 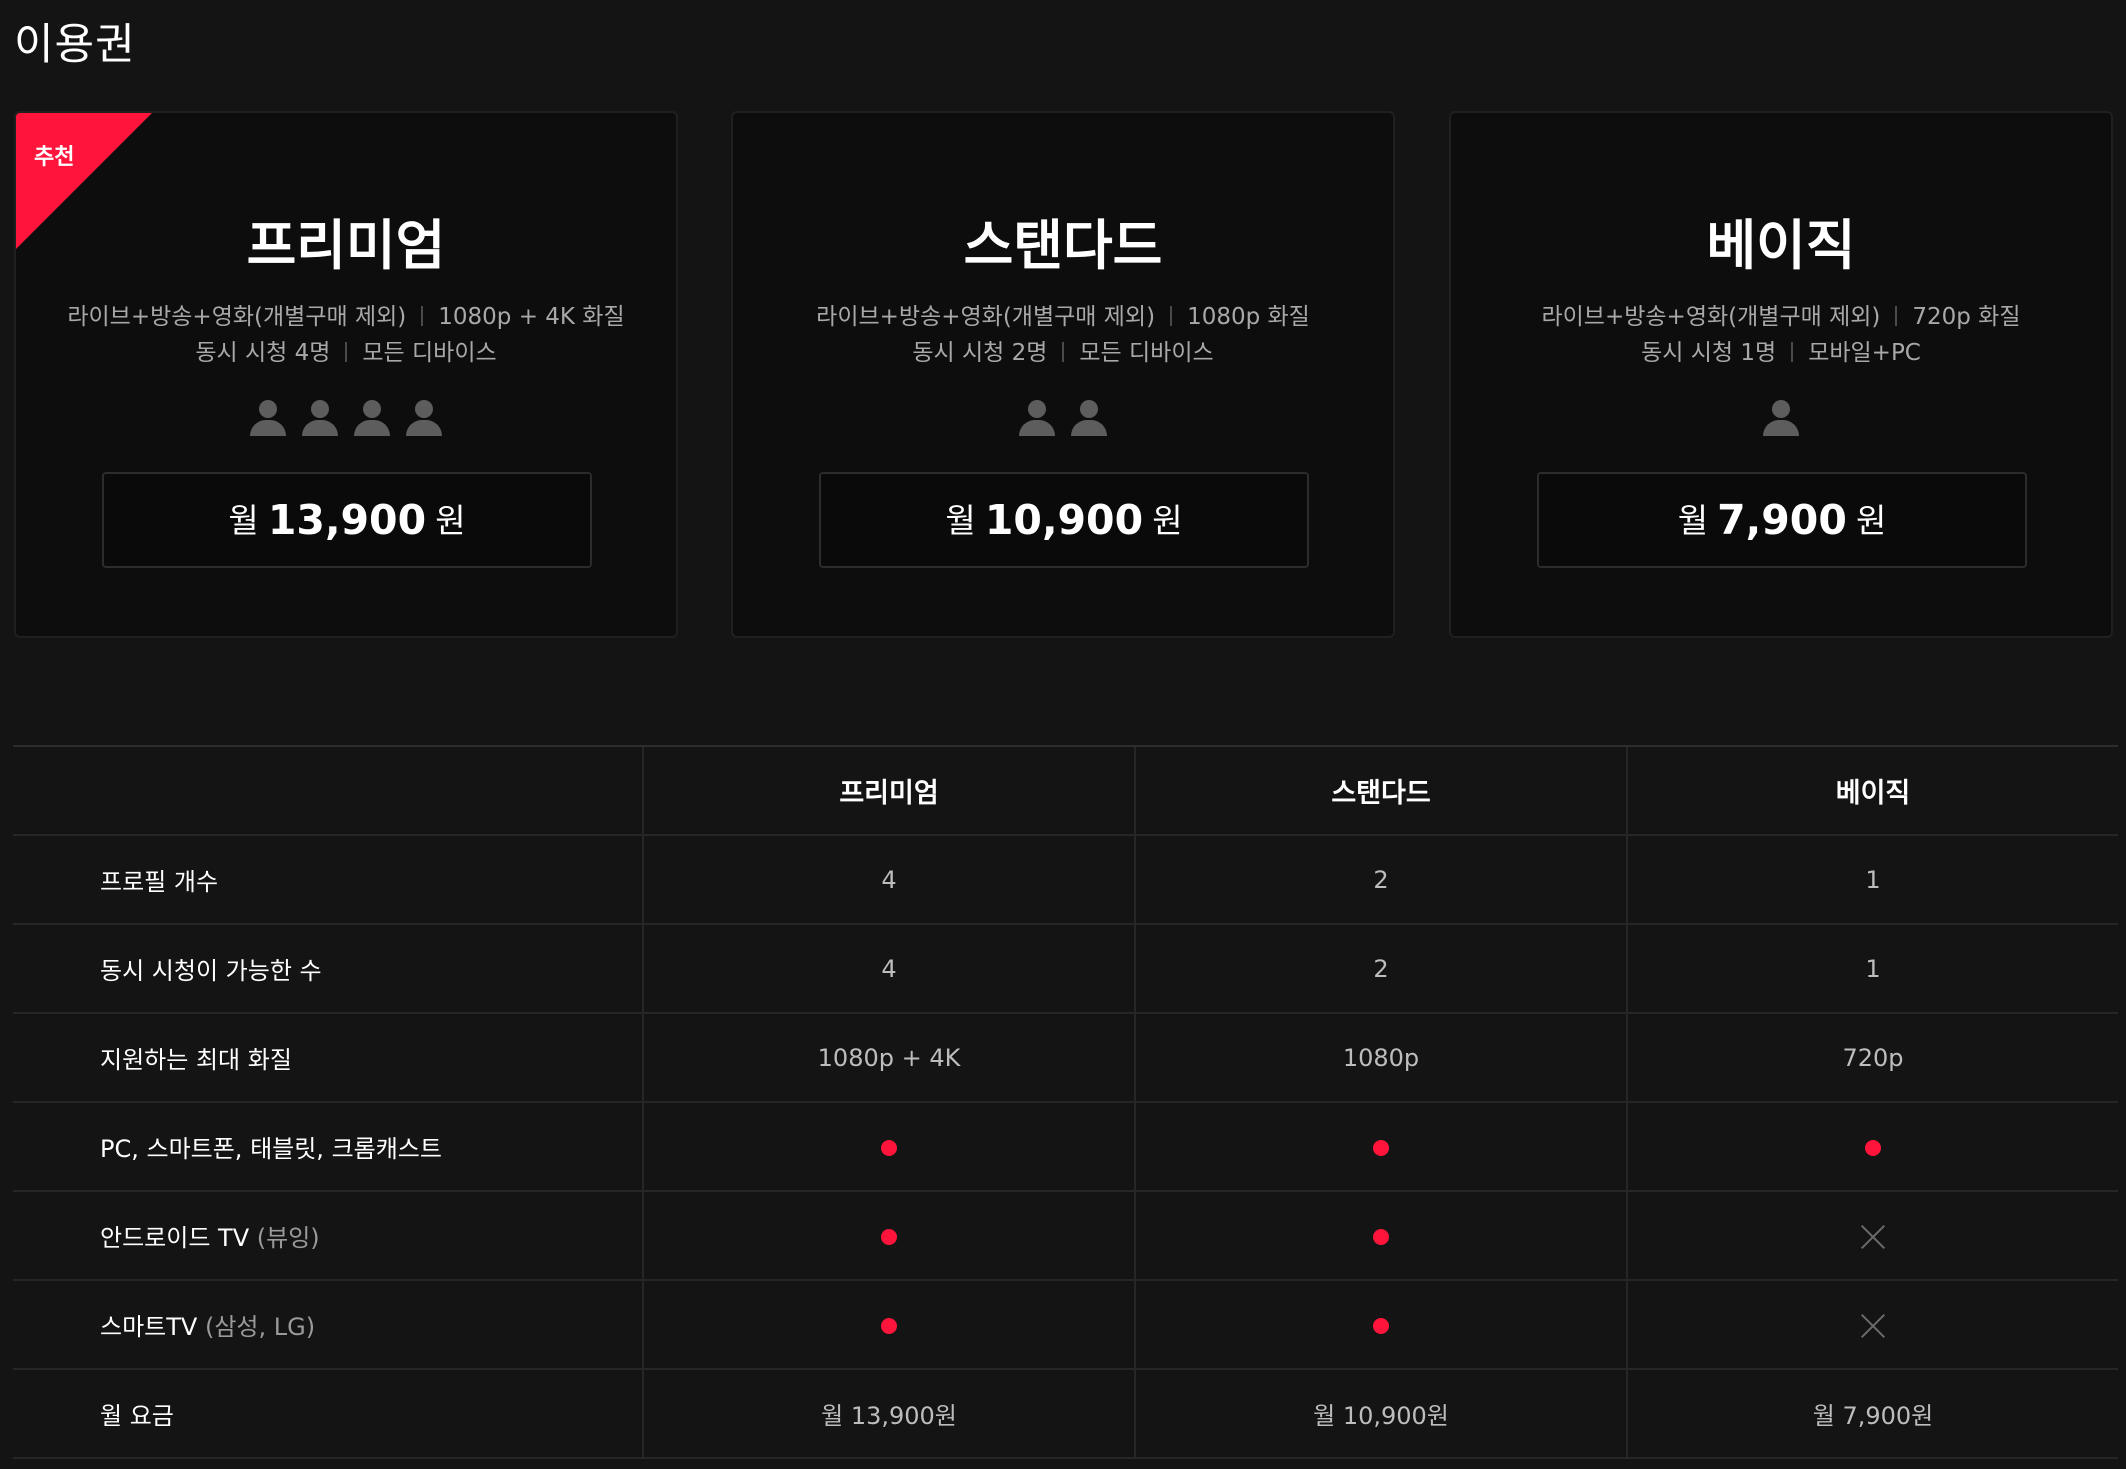 I want to click on table-row: 프로필 개수 4 2 1, so click(x=1065, y=880).